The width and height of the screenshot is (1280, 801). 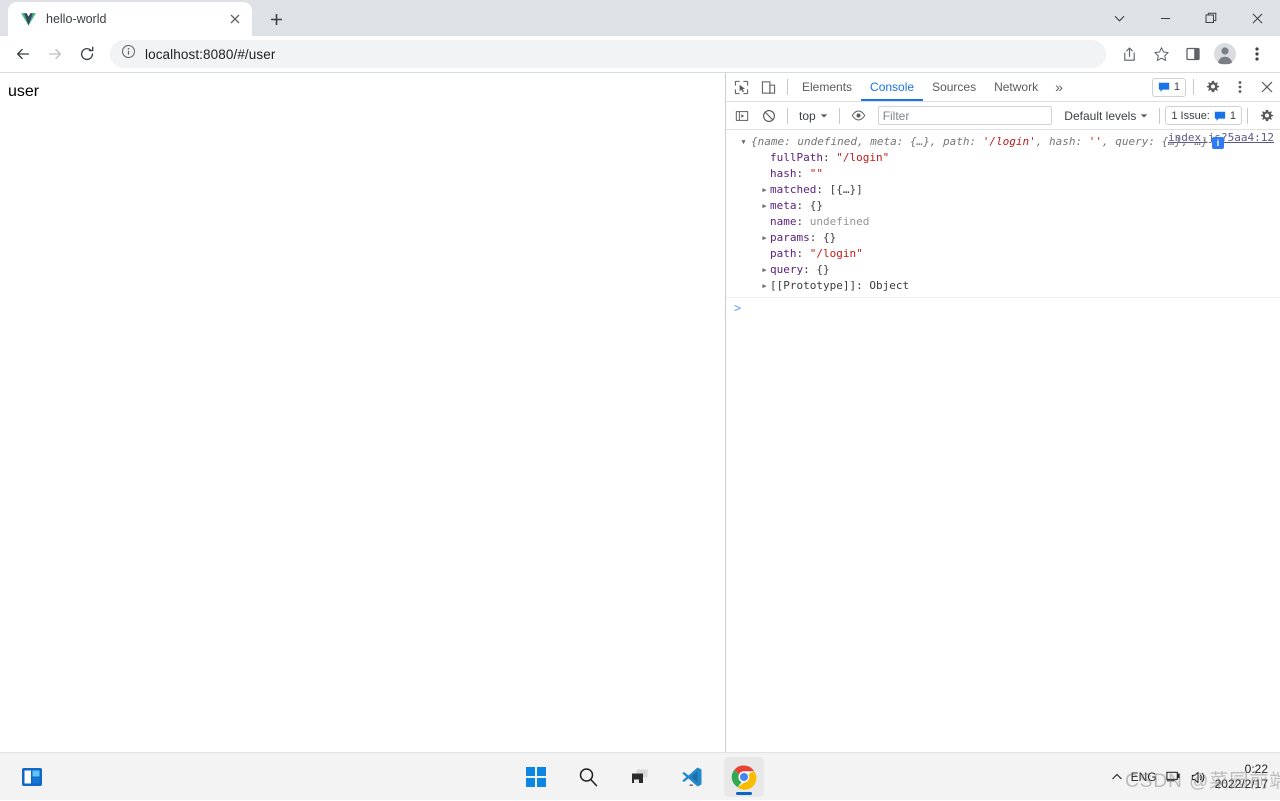 What do you see at coordinates (1003, 158) in the screenshot?
I see `property-row: fullPath: "/login"` at bounding box center [1003, 158].